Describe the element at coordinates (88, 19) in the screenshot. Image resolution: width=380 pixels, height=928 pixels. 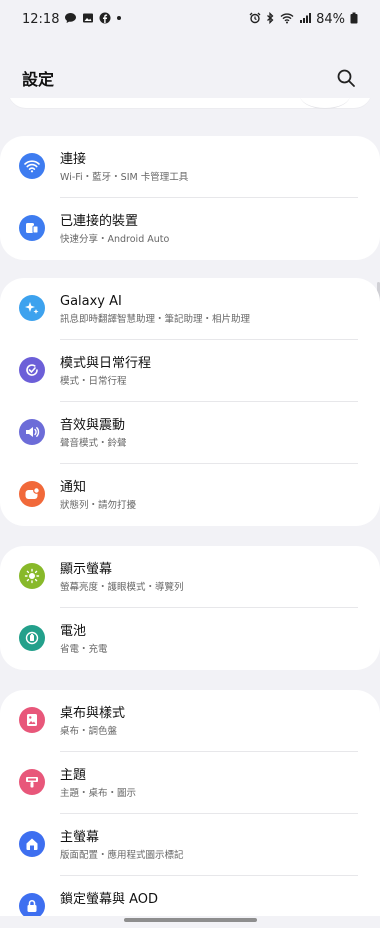
I see `image-icon` at that location.